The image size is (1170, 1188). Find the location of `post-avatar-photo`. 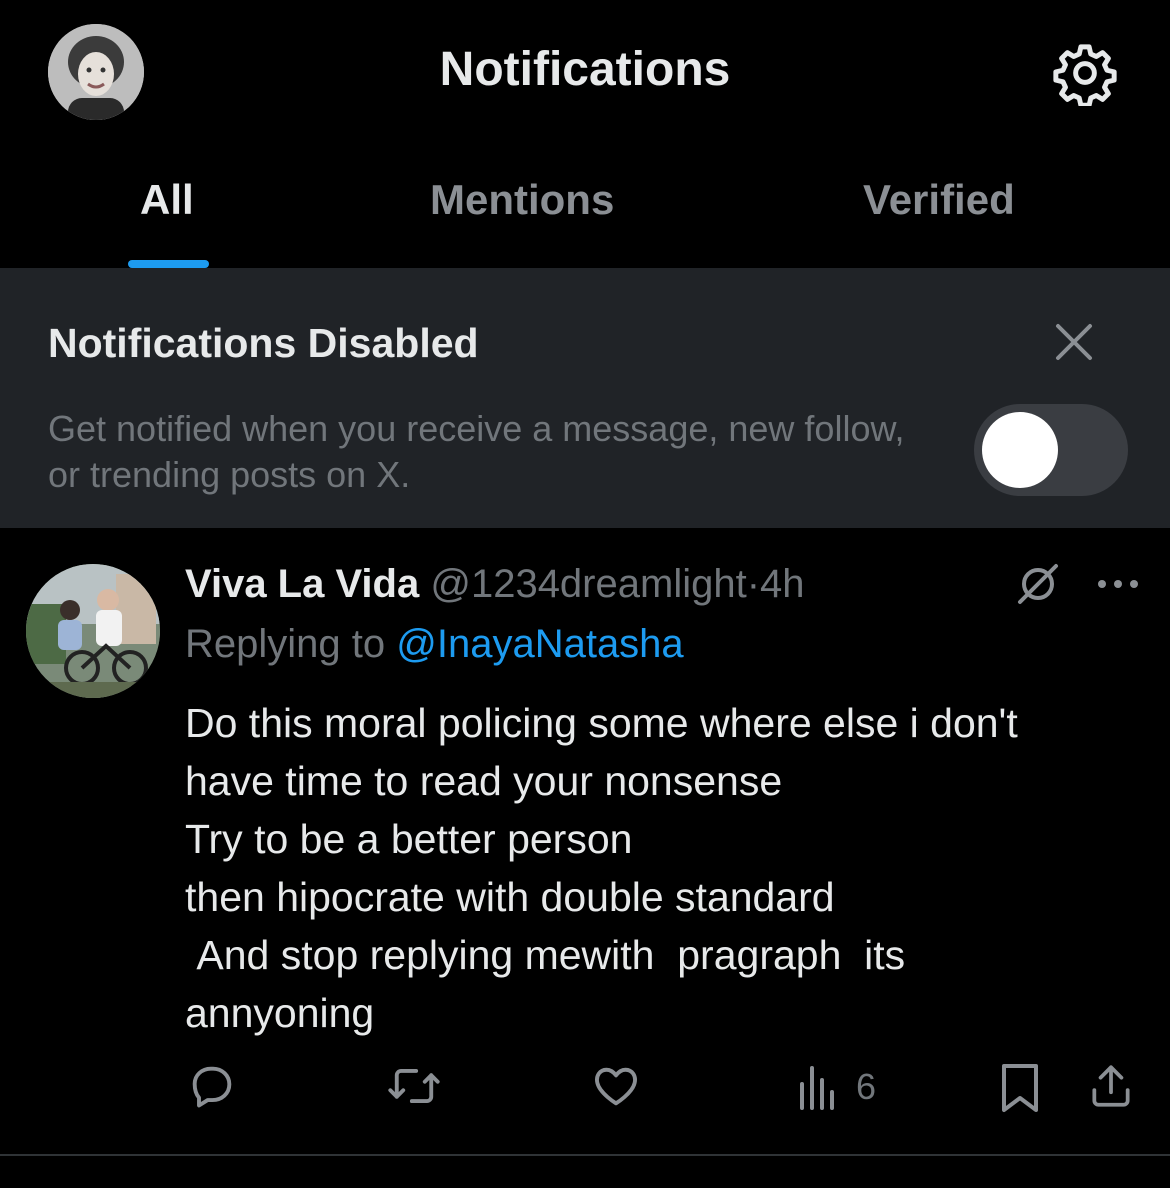

post-avatar-photo is located at coordinates (93, 631).